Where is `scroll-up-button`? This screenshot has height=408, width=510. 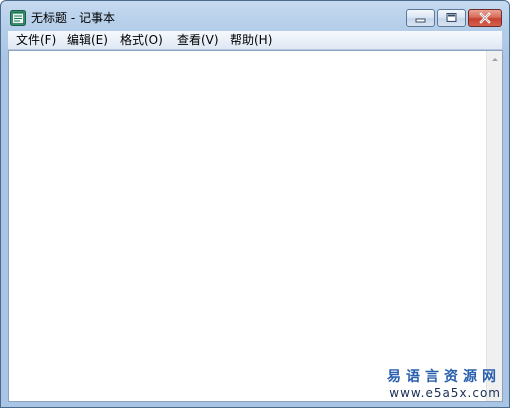 scroll-up-button is located at coordinates (495, 59).